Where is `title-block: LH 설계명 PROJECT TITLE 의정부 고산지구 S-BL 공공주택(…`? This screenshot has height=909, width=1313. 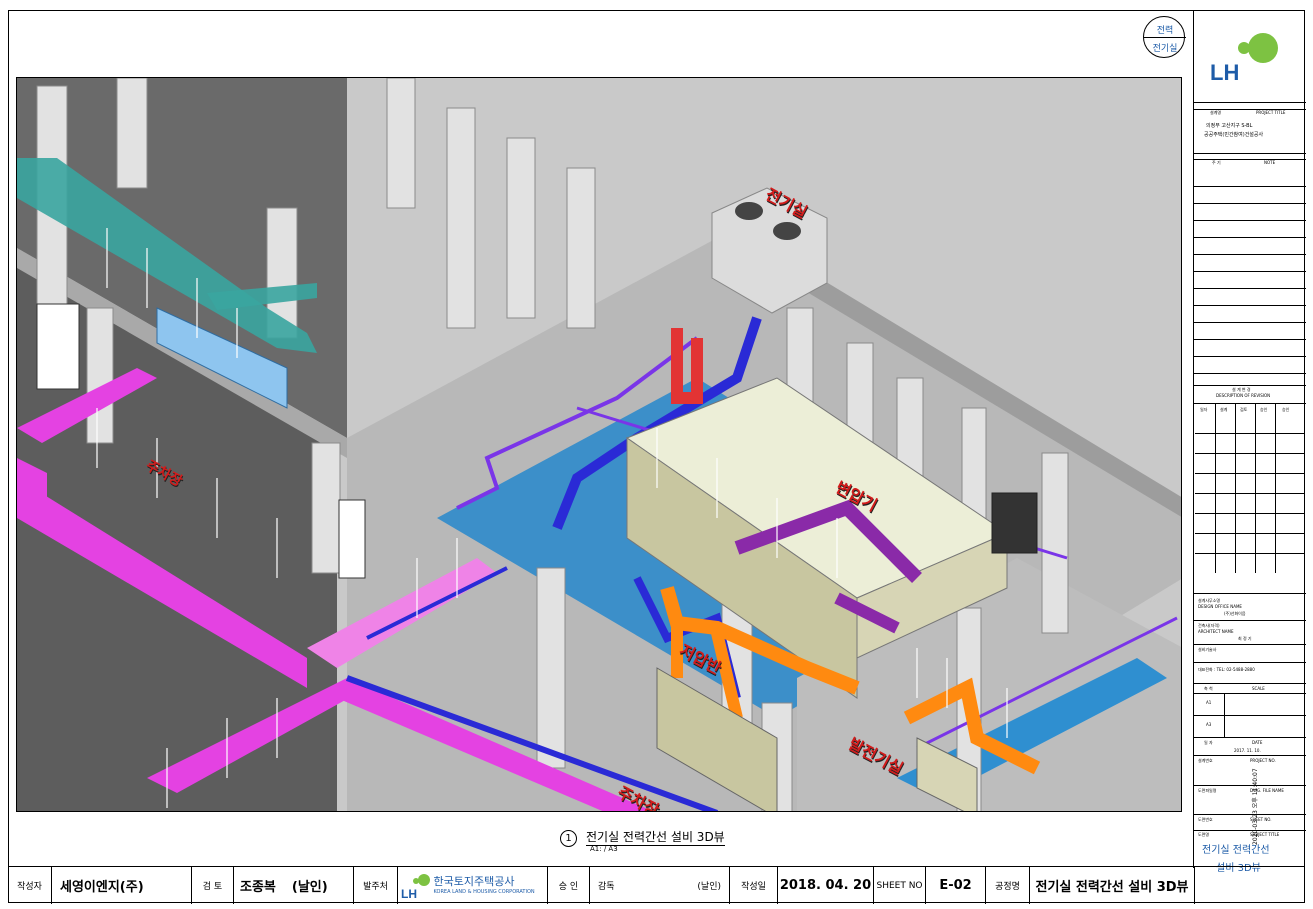
title-block: LH 설계명 PROJECT TITLE 의정부 고산지구 S-BL 공공주택(… is located at coordinates (1249, 442).